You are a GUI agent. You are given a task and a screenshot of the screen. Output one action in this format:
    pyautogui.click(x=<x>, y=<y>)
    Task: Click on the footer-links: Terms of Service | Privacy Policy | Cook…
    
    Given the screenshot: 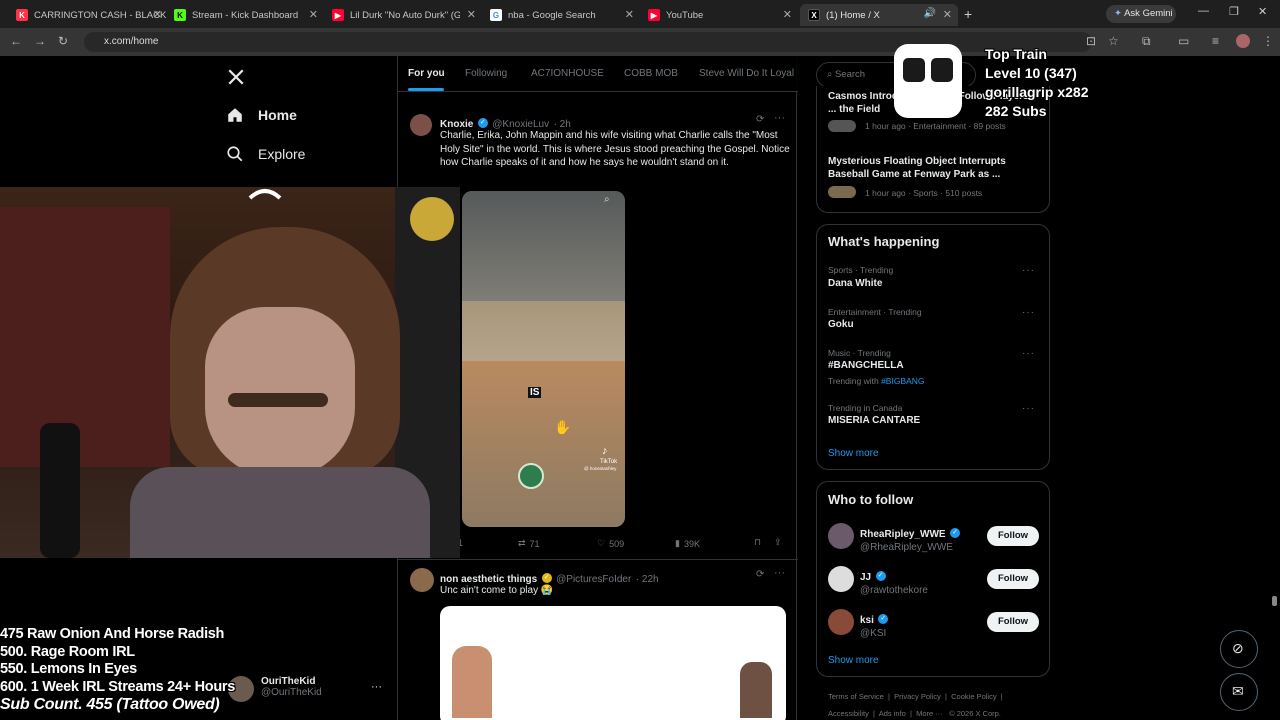 What is the action you would take?
    pyautogui.click(x=915, y=696)
    